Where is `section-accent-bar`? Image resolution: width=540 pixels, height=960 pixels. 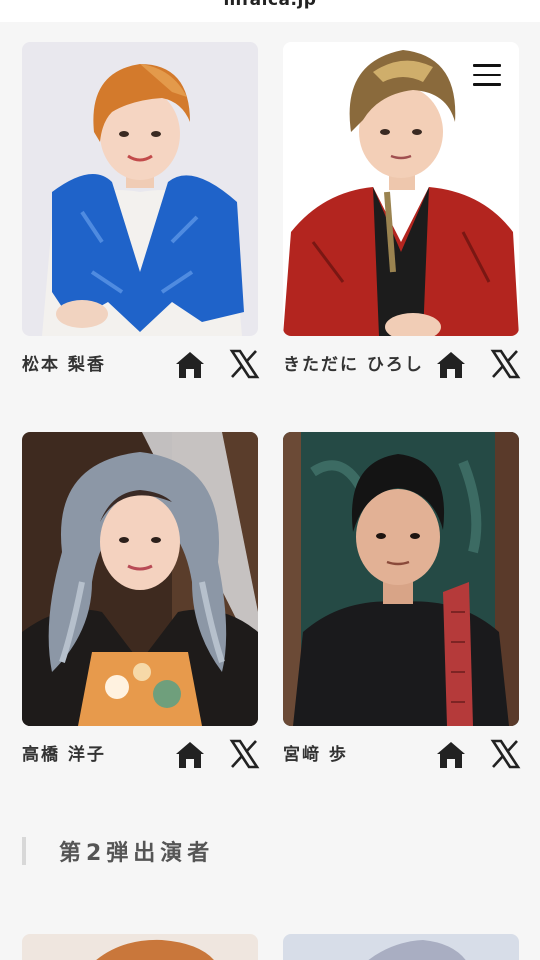 section-accent-bar is located at coordinates (24, 851).